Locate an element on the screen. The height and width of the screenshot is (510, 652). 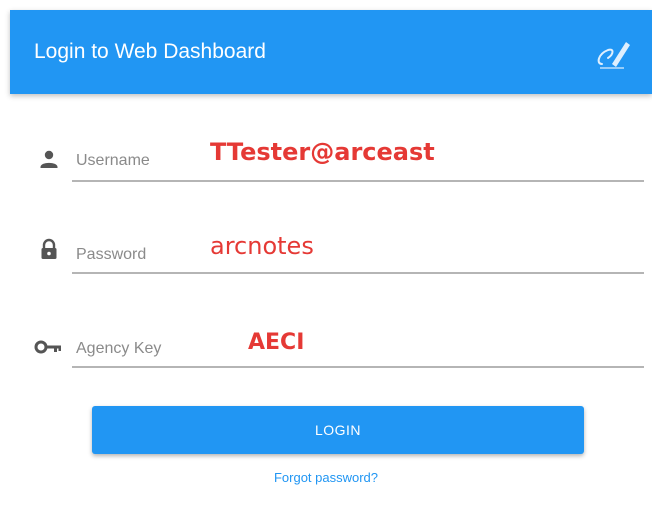
username-value: TTester@arceast is located at coordinates (322, 152).